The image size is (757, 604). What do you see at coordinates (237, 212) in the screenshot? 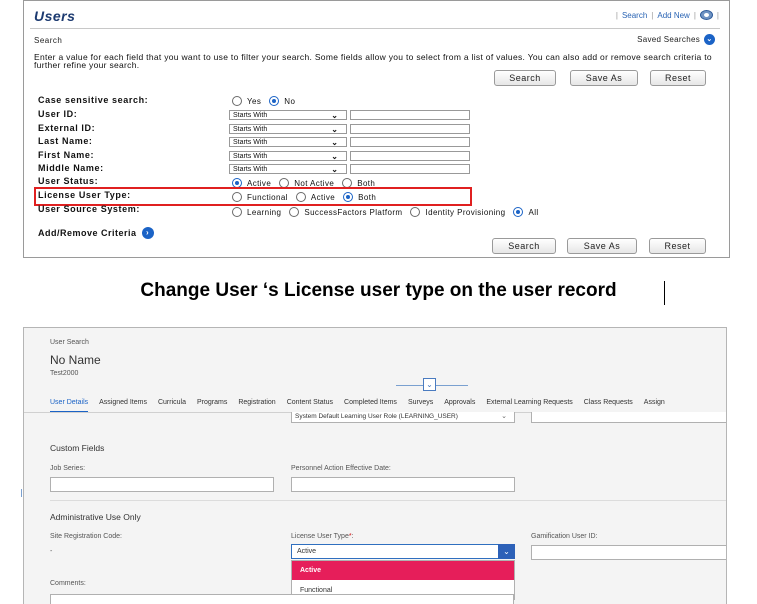
I see `source-learning-radio` at bounding box center [237, 212].